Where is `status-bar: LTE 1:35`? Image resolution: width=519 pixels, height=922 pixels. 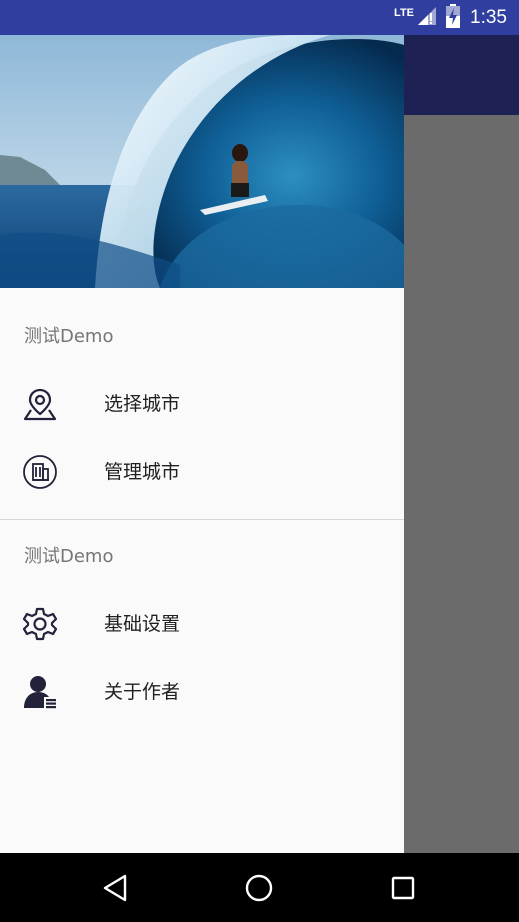 status-bar: LTE 1:35 is located at coordinates (259, 17).